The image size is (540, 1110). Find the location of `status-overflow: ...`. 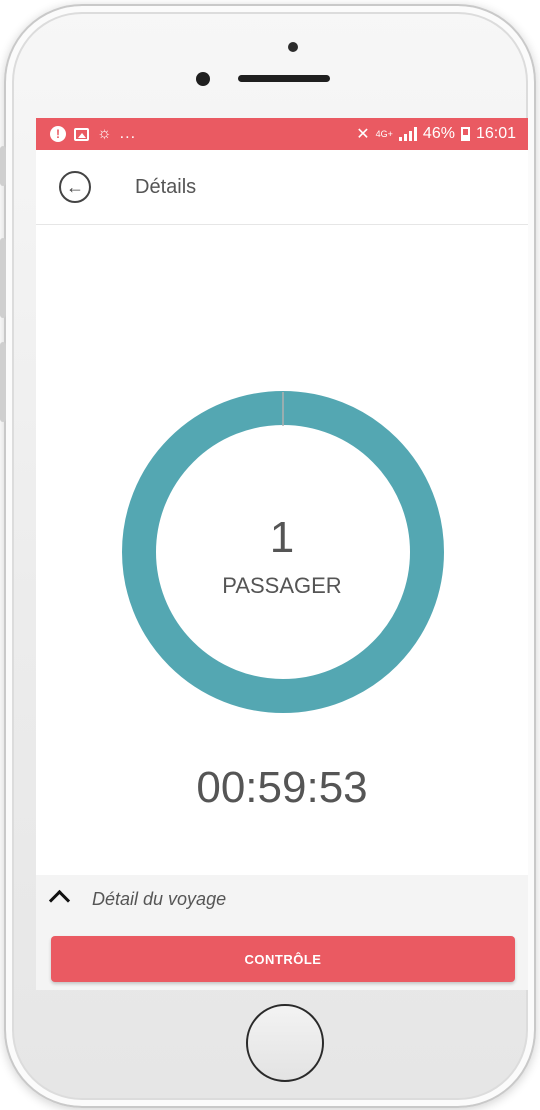

status-overflow: ... is located at coordinates (128, 133).